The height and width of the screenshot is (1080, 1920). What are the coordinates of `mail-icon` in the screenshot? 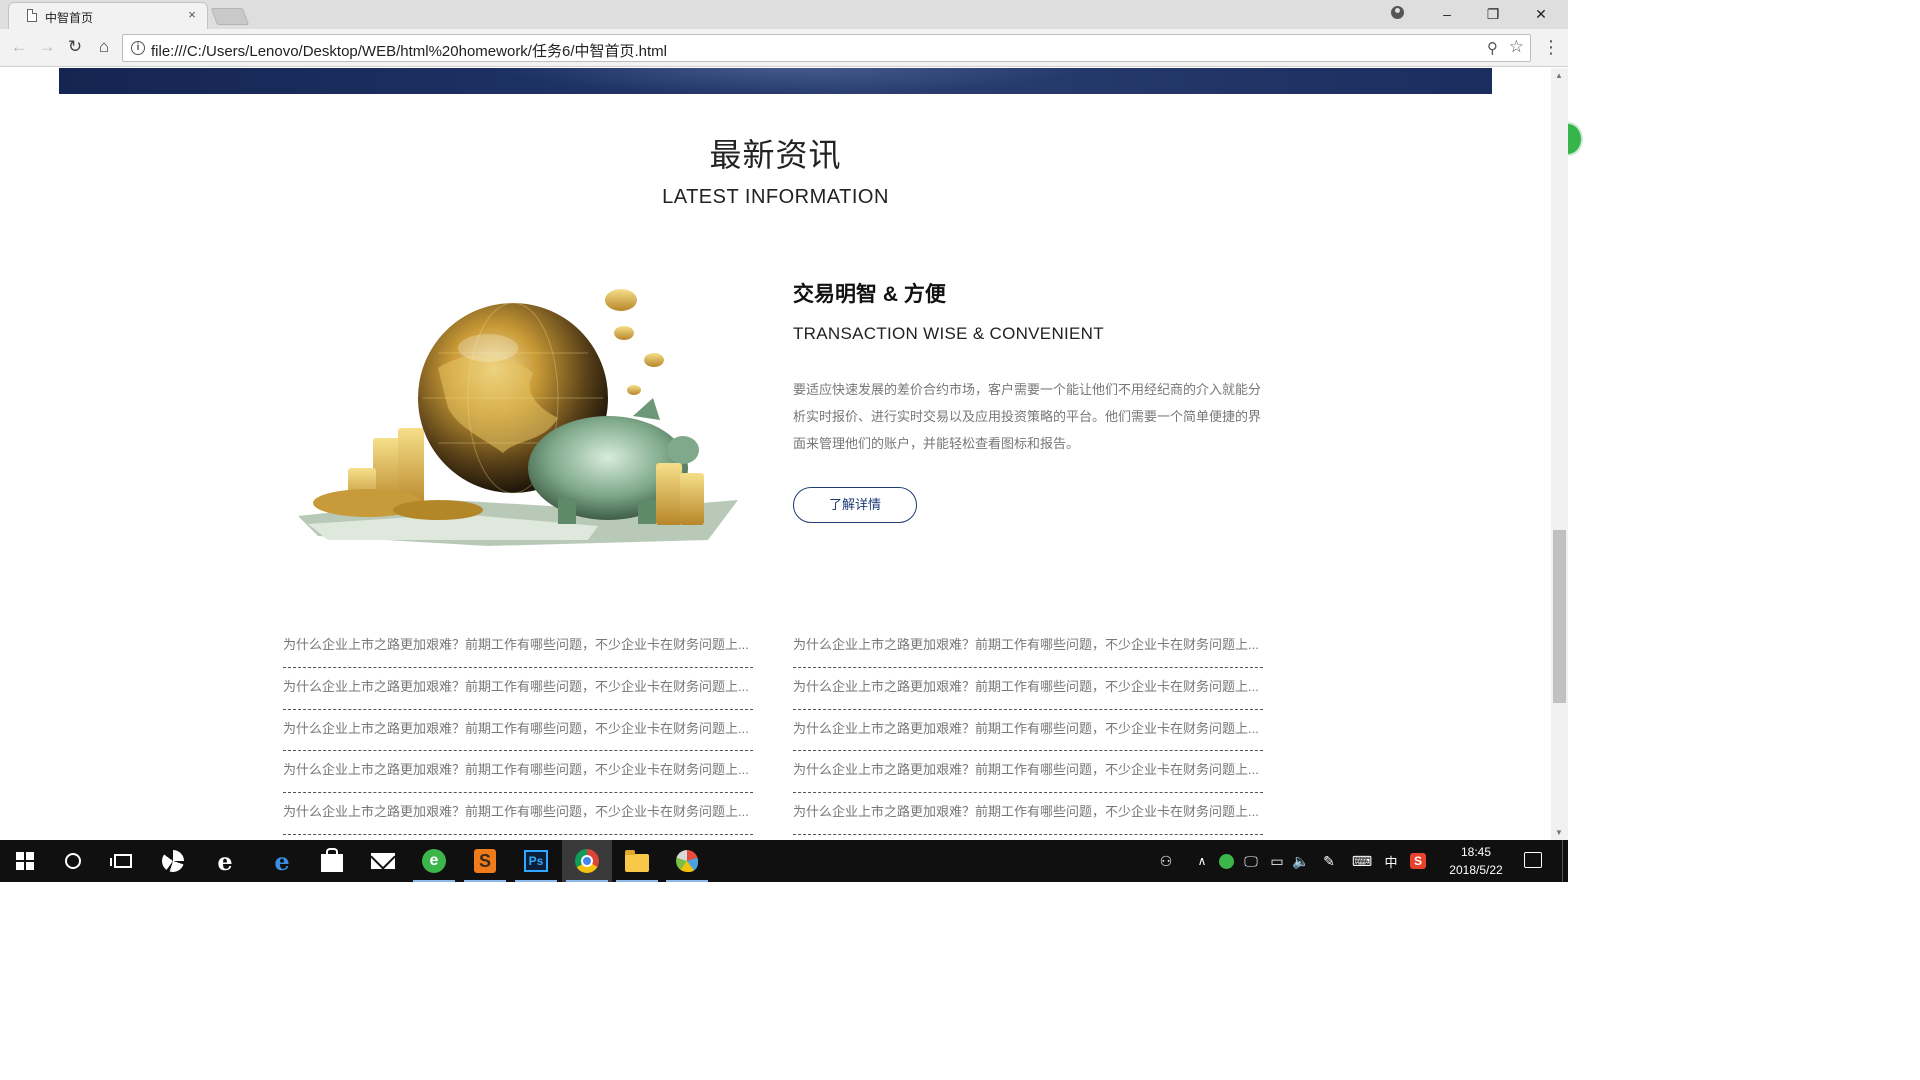 It's located at (383, 861).